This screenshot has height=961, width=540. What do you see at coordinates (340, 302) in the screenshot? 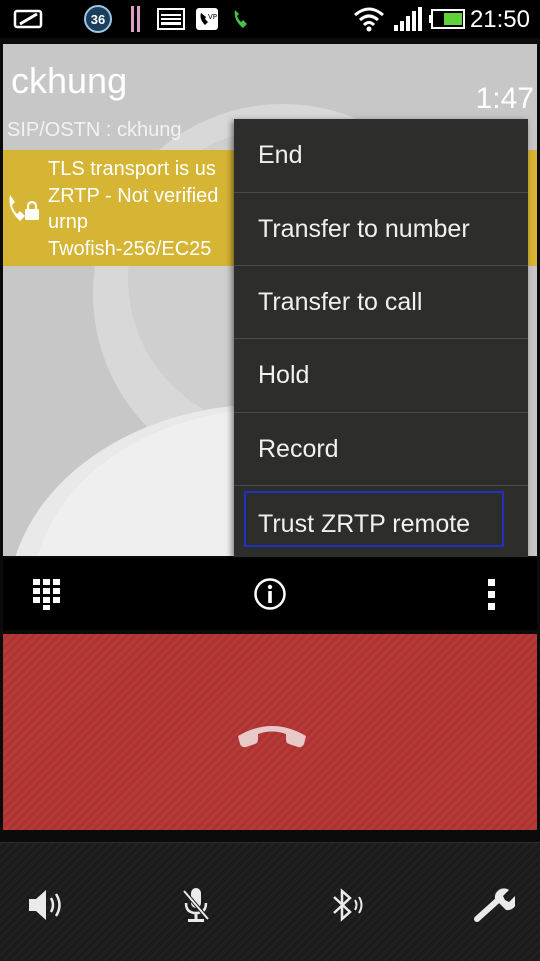
I see `menu-item-label: Transfer to call` at bounding box center [340, 302].